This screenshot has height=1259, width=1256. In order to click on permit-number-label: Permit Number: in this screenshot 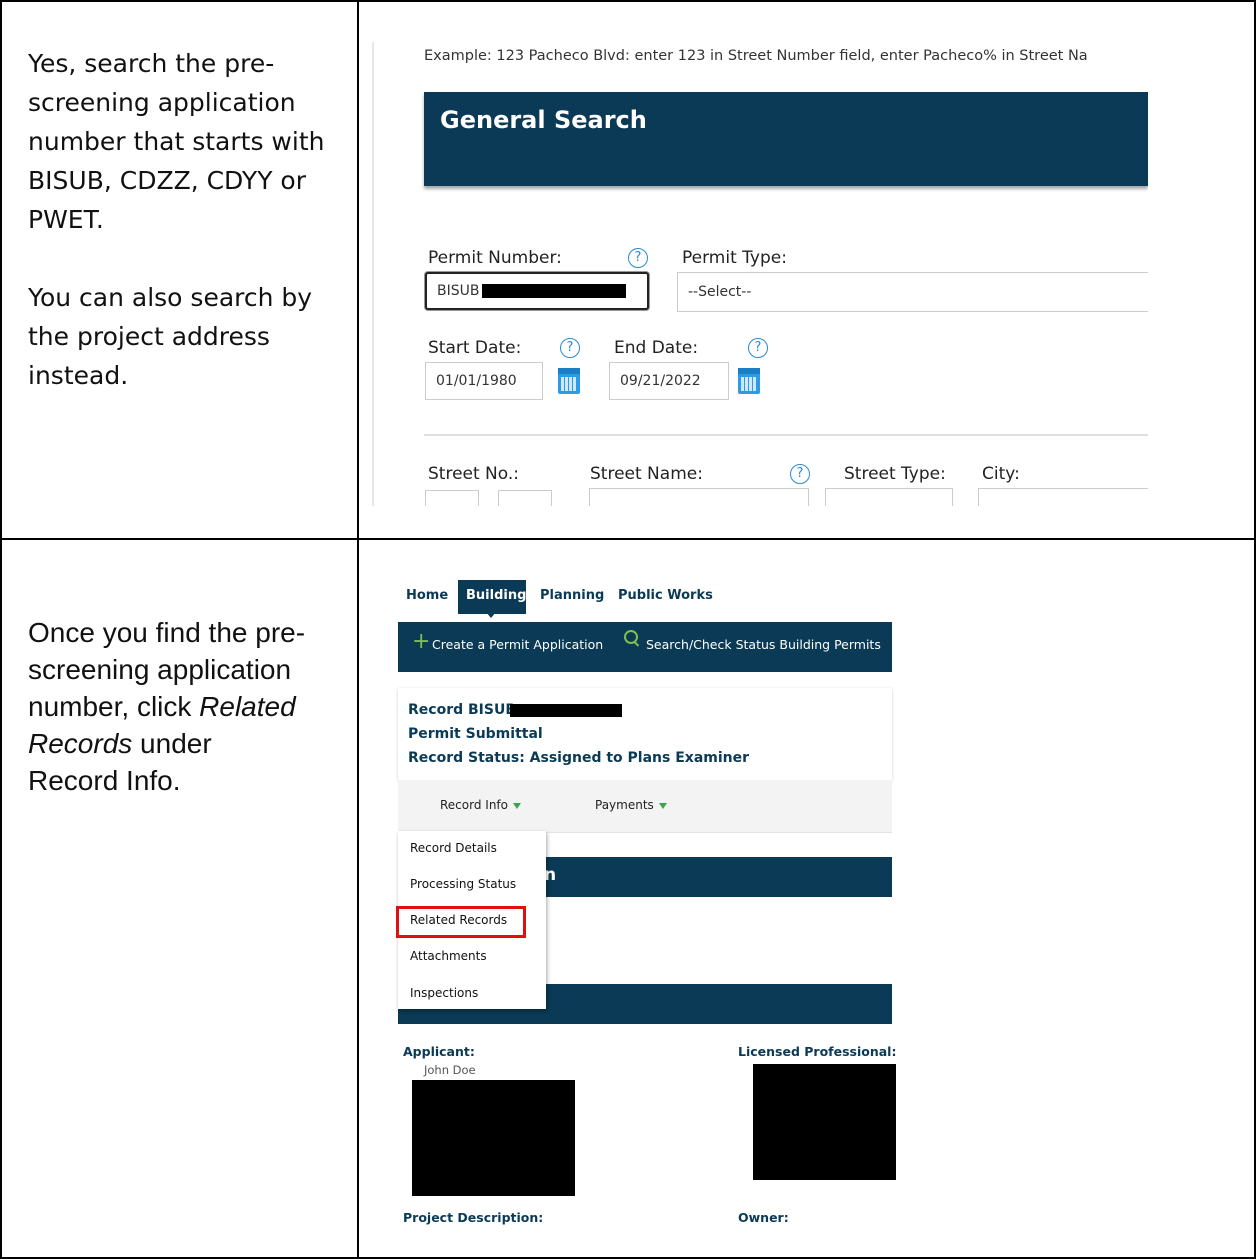, I will do `click(495, 258)`.